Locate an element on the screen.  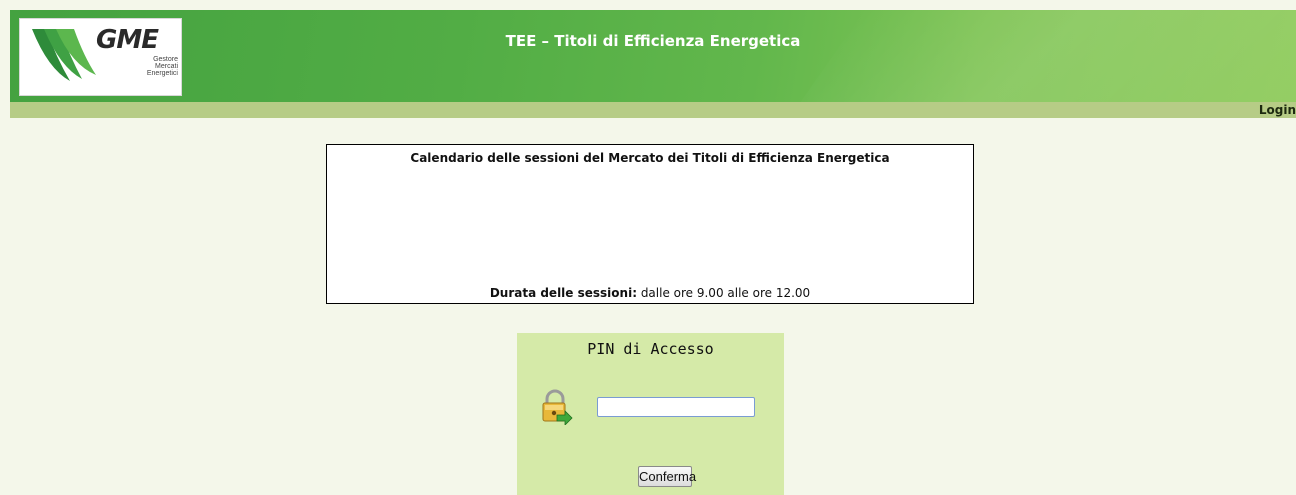
pin-input is located at coordinates (676, 407).